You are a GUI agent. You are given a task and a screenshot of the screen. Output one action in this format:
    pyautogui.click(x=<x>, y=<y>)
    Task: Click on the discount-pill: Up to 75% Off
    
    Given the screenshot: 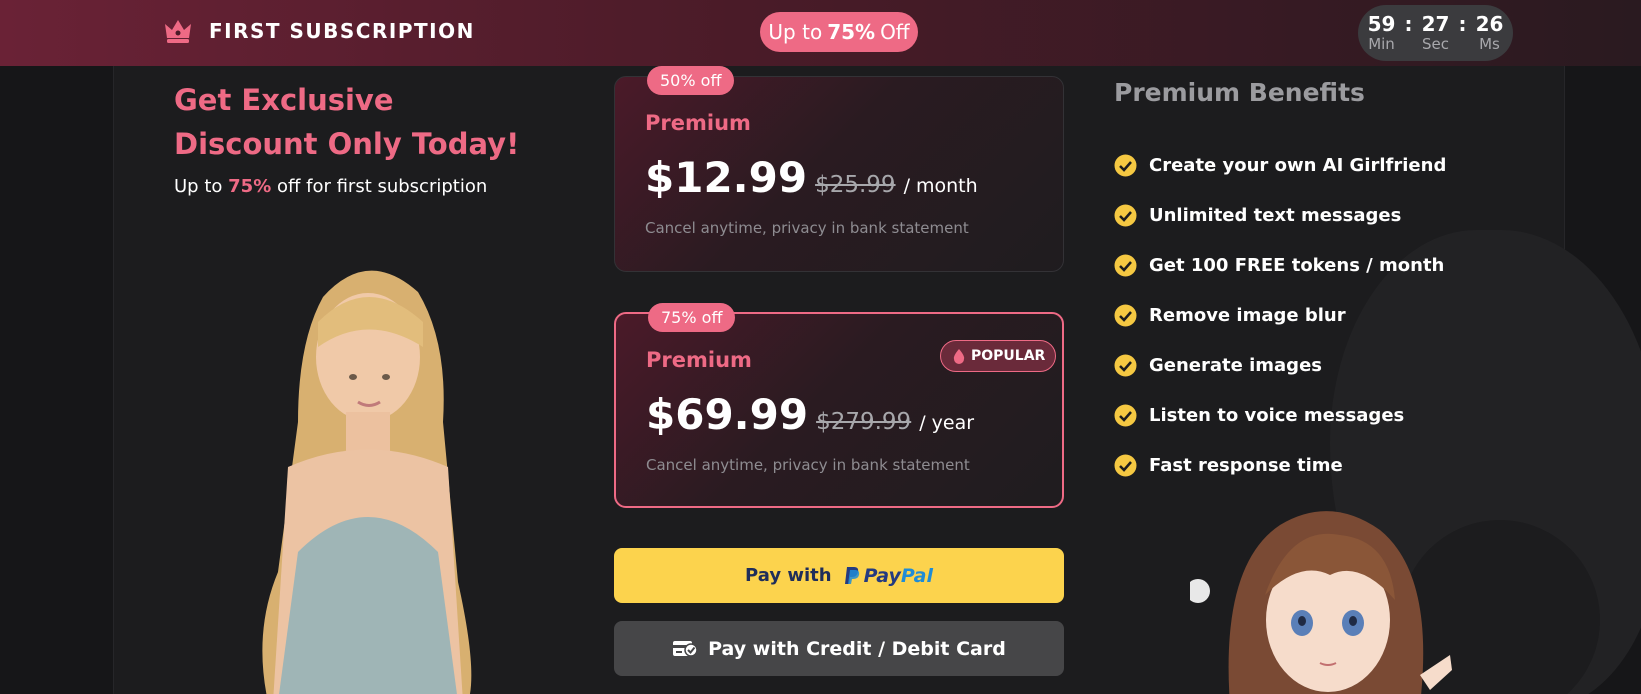 What is the action you would take?
    pyautogui.click(x=839, y=32)
    